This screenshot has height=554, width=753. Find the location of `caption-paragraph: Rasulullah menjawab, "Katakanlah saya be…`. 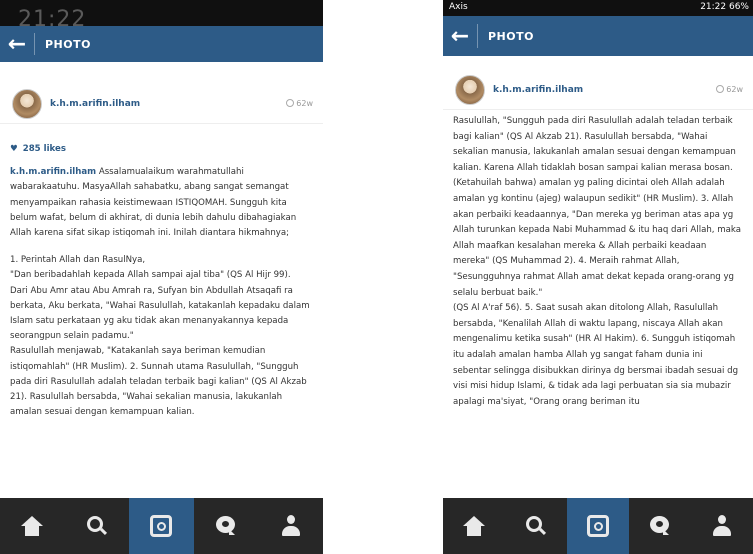

caption-paragraph: Rasulullah menjawab, "Katakanlah saya be… is located at coordinates (158, 382).